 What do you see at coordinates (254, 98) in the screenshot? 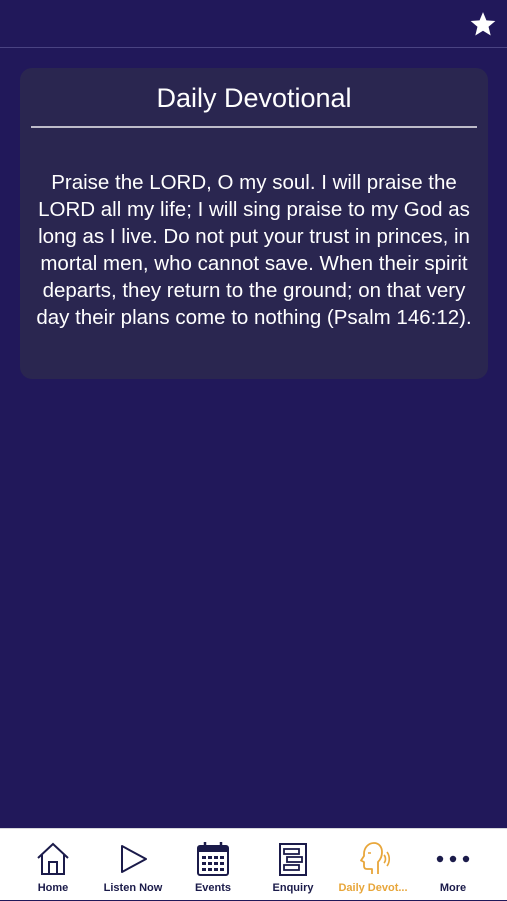
I see `devotional-title: Daily Devotional` at bounding box center [254, 98].